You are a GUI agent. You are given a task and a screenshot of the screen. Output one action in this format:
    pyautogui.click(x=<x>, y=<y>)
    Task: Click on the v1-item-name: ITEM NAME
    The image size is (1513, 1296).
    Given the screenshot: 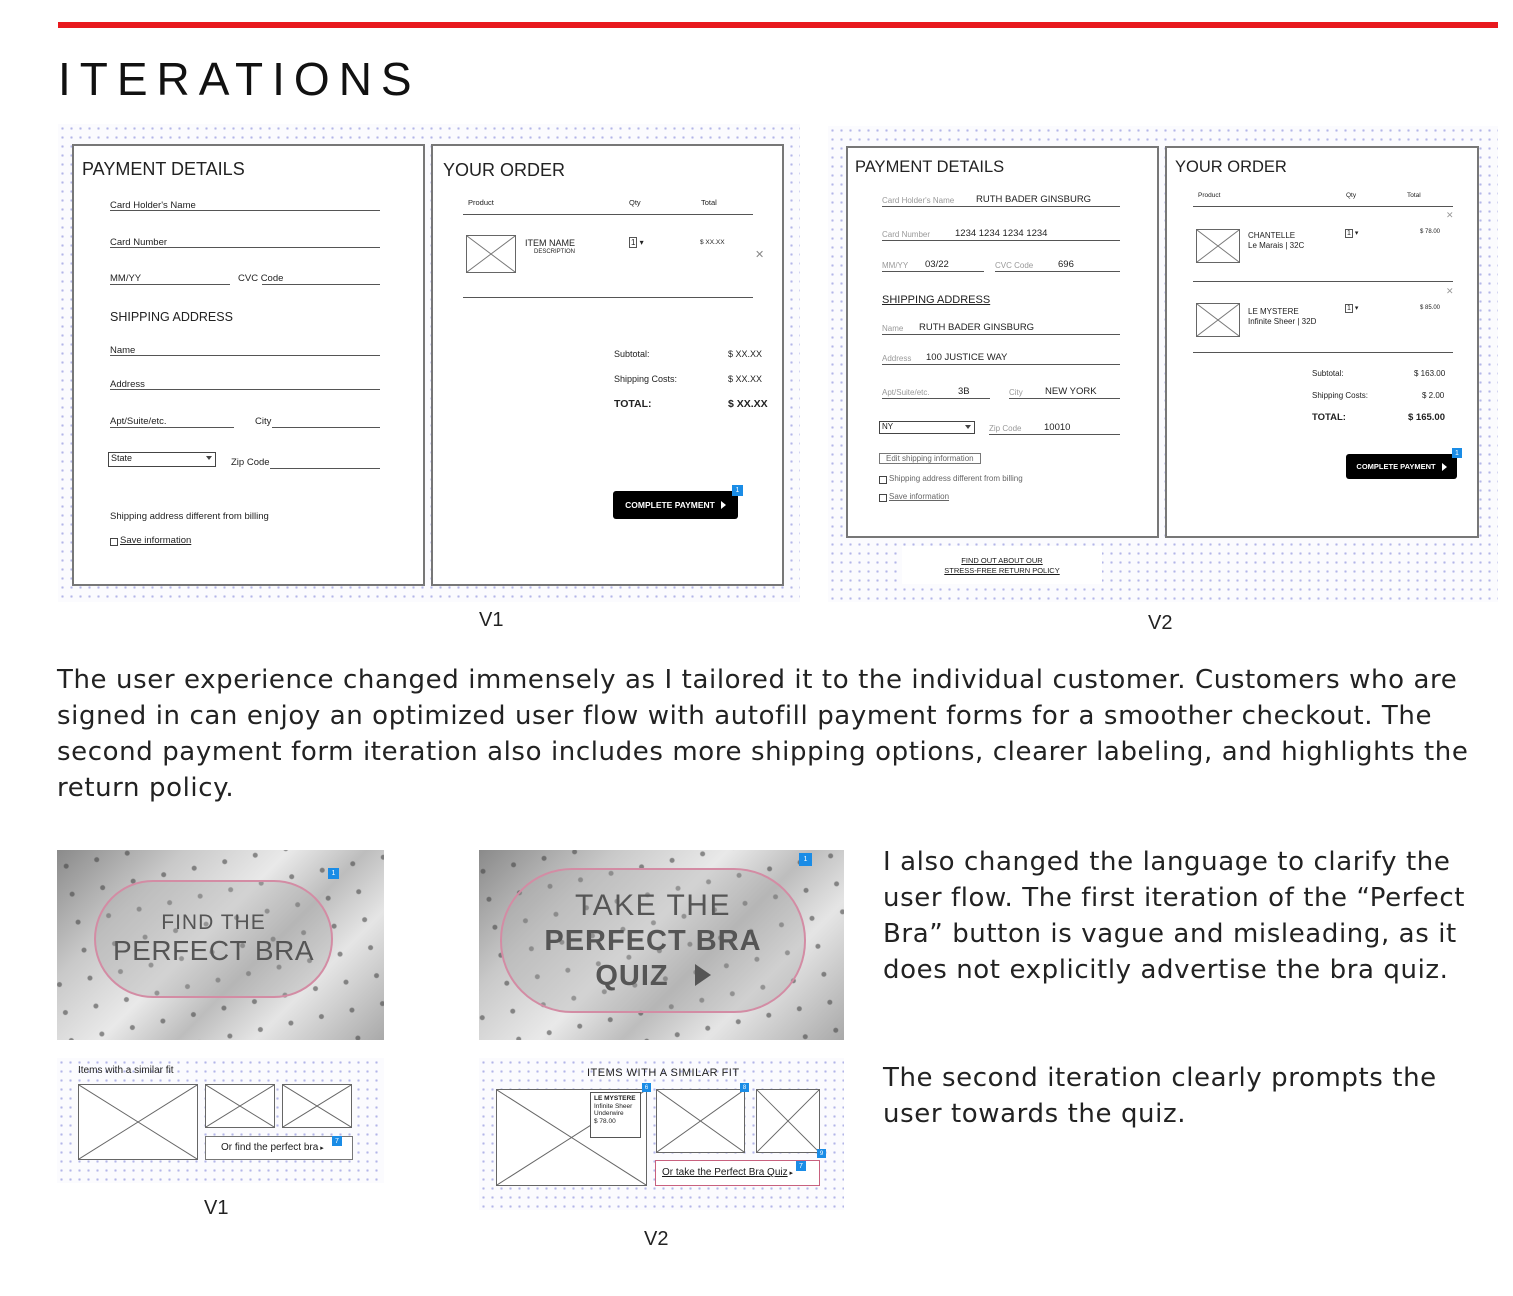 What is the action you would take?
    pyautogui.click(x=550, y=243)
    